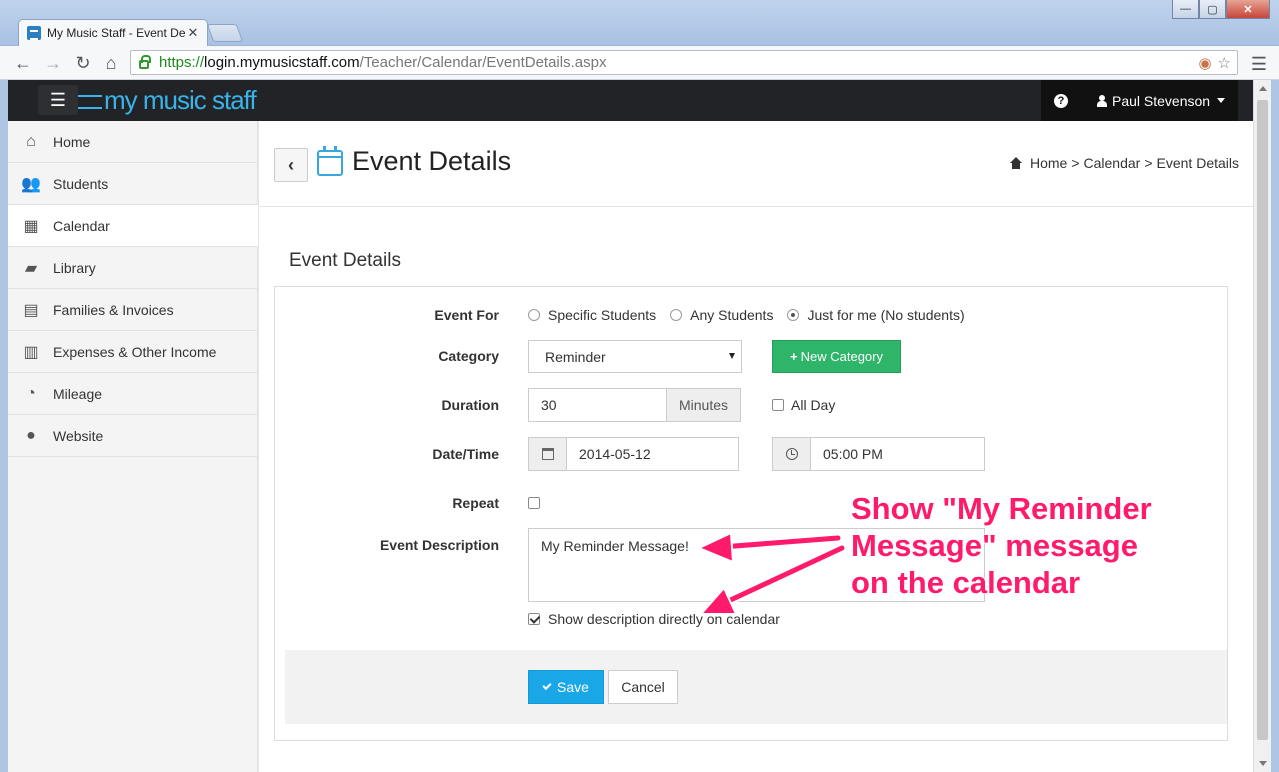  Describe the element at coordinates (534, 619) in the screenshot. I see `show-description-checkbox` at that location.